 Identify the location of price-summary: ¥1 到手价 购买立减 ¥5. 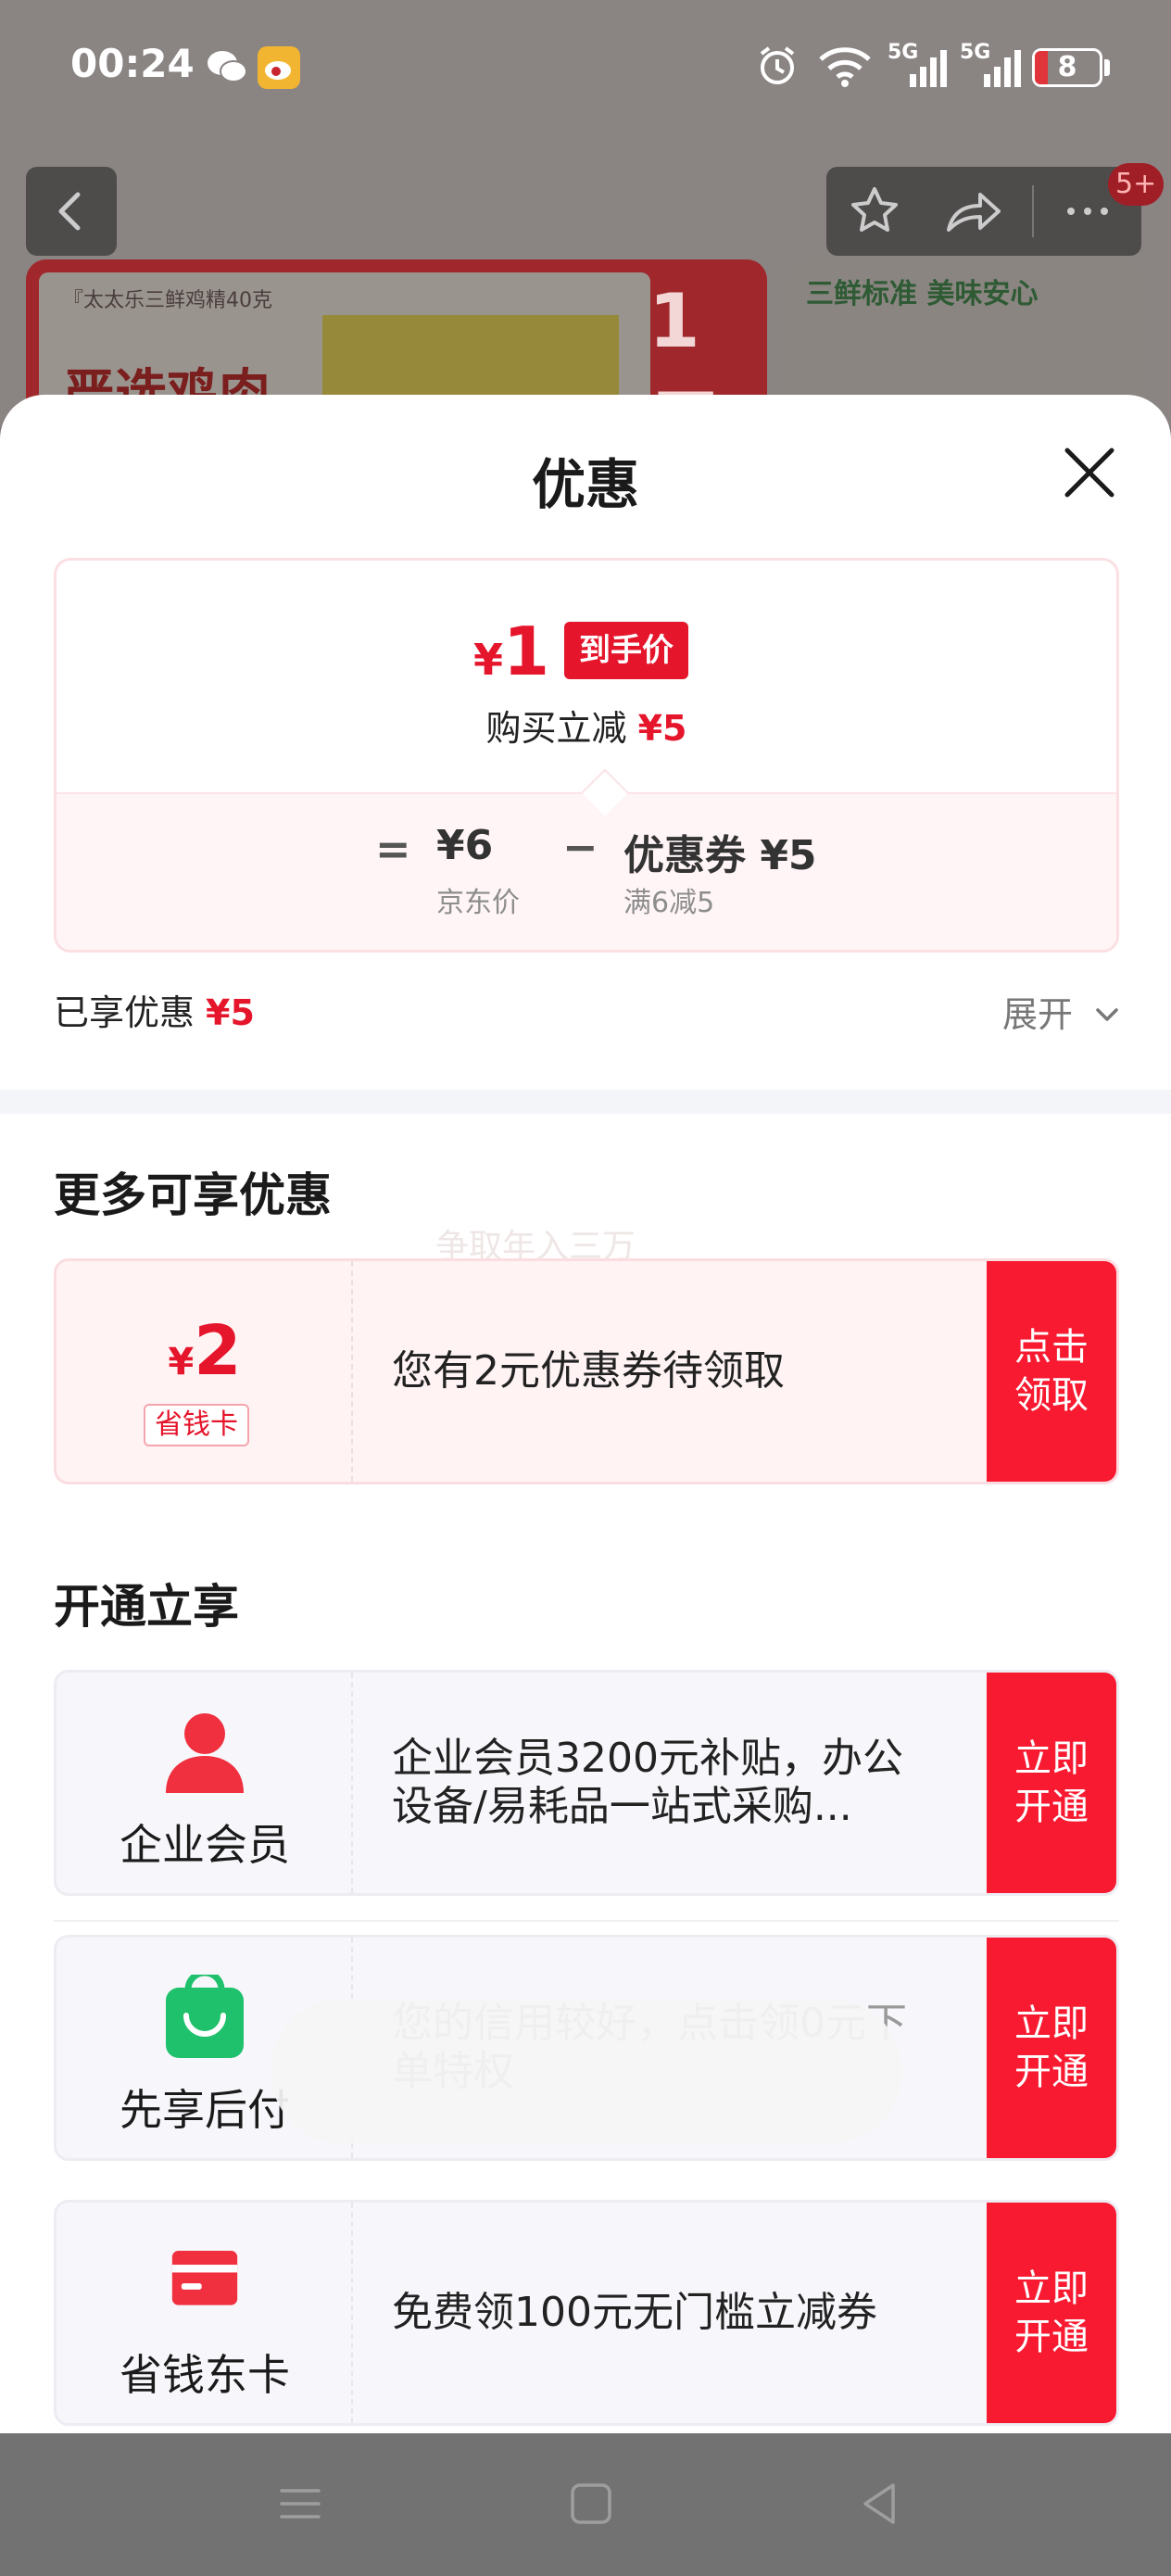
(587, 676).